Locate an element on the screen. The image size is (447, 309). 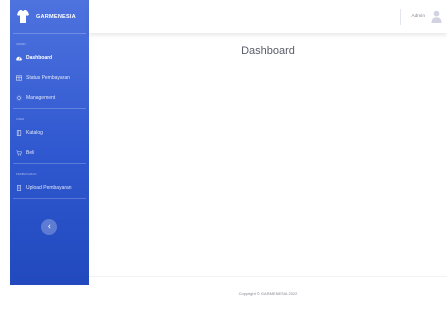
sidebar-item-beli: Beli is located at coordinates (49, 153).